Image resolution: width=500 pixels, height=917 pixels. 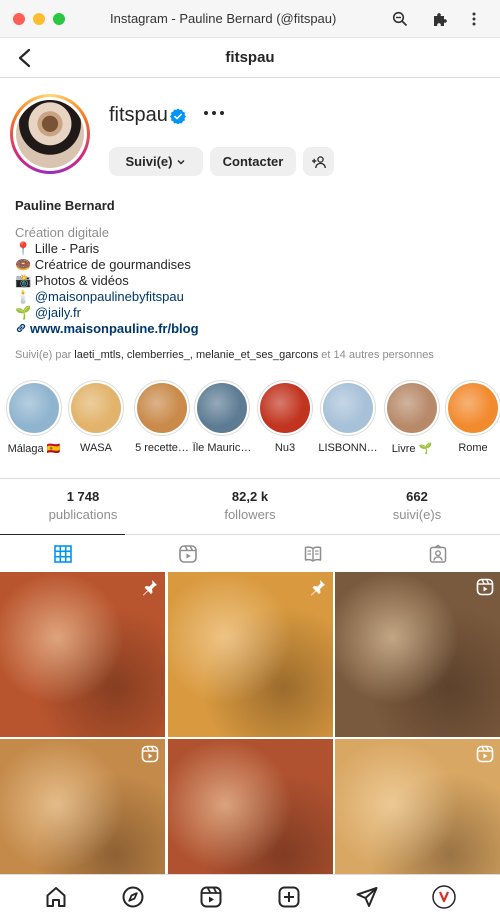 I want to click on tab-reels, so click(x=187, y=553).